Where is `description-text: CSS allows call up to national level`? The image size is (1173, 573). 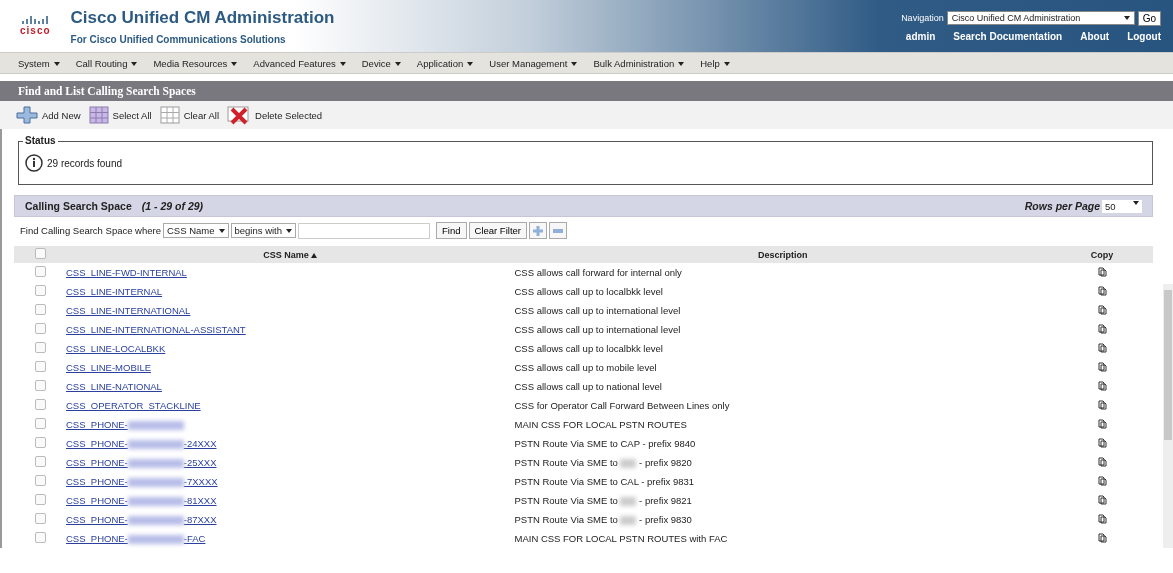 description-text: CSS allows call up to national level is located at coordinates (588, 386).